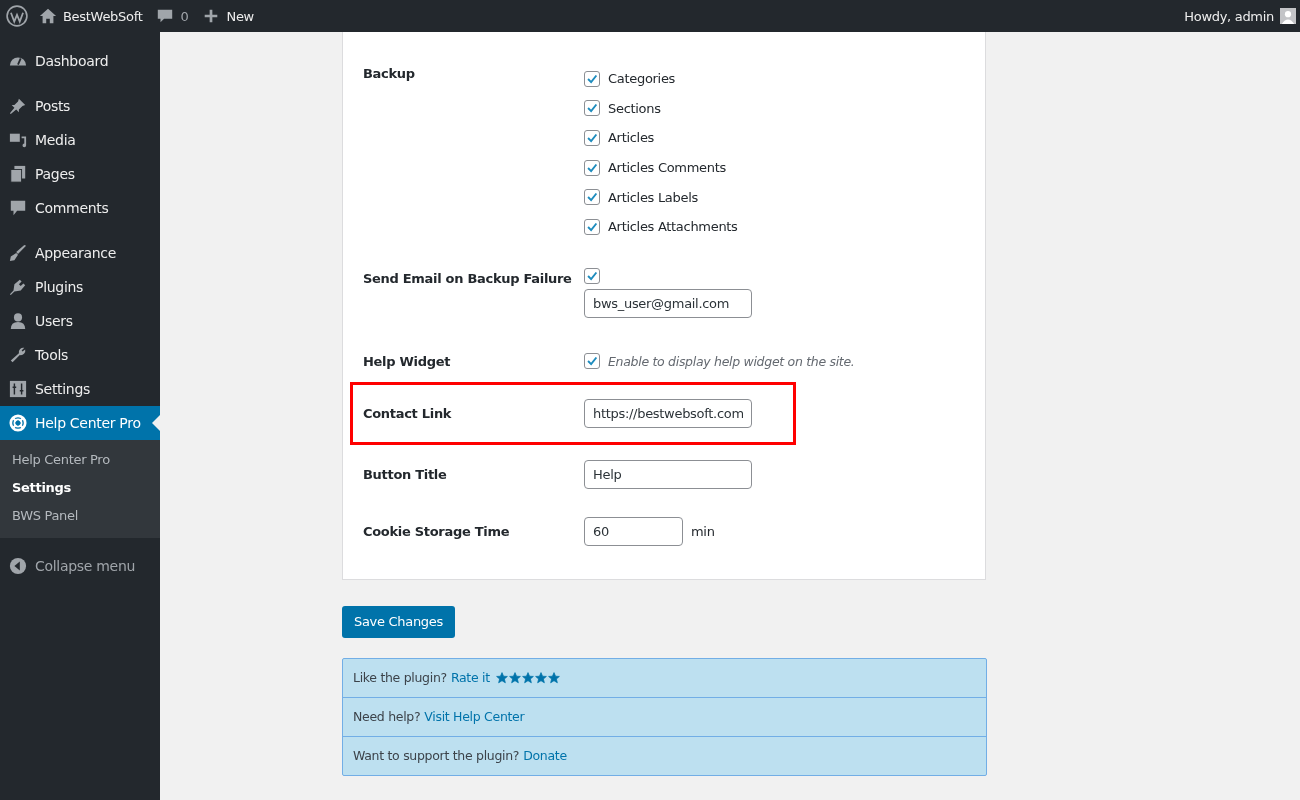  Describe the element at coordinates (642, 79) in the screenshot. I see `checkbox-label: Categories` at that location.